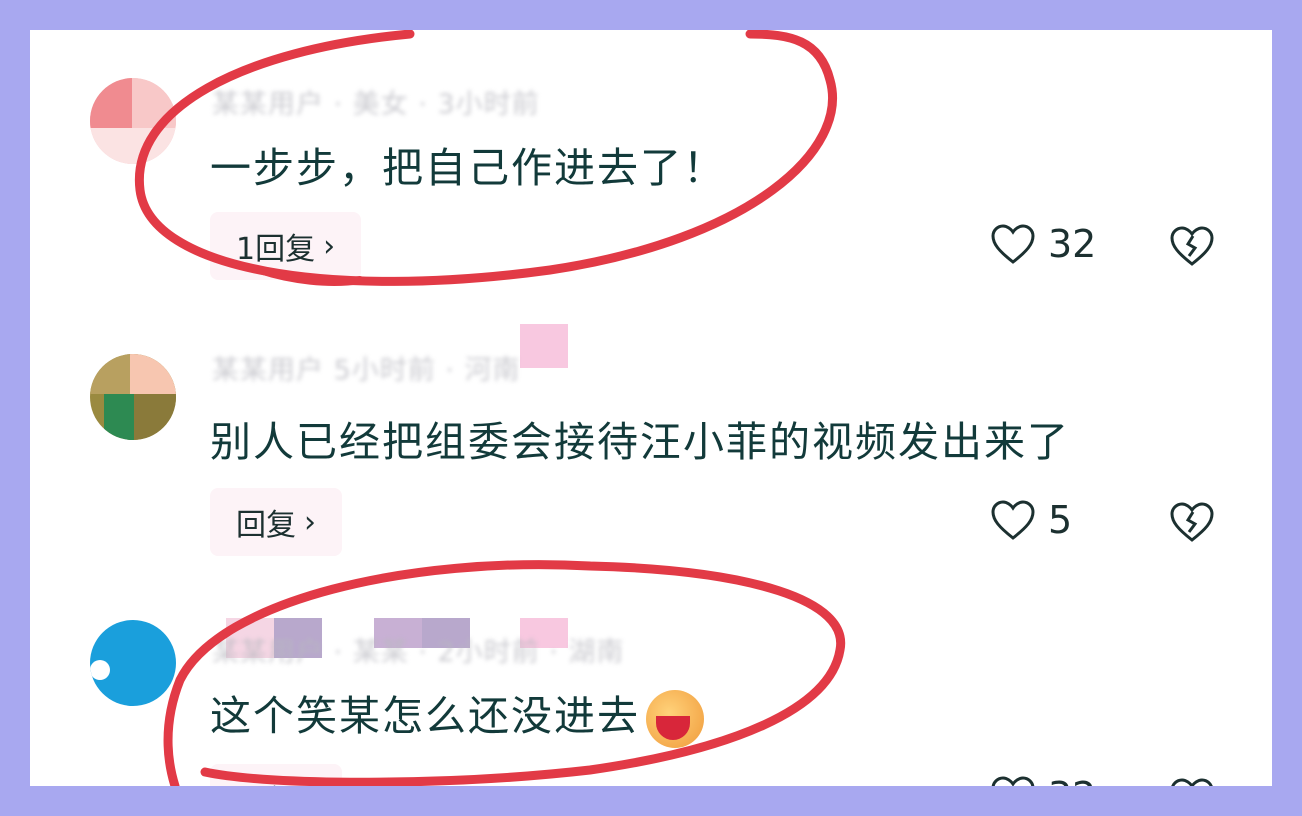 This screenshot has height=816, width=1302. Describe the element at coordinates (544, 346) in the screenshot. I see `redaction-block` at that location.